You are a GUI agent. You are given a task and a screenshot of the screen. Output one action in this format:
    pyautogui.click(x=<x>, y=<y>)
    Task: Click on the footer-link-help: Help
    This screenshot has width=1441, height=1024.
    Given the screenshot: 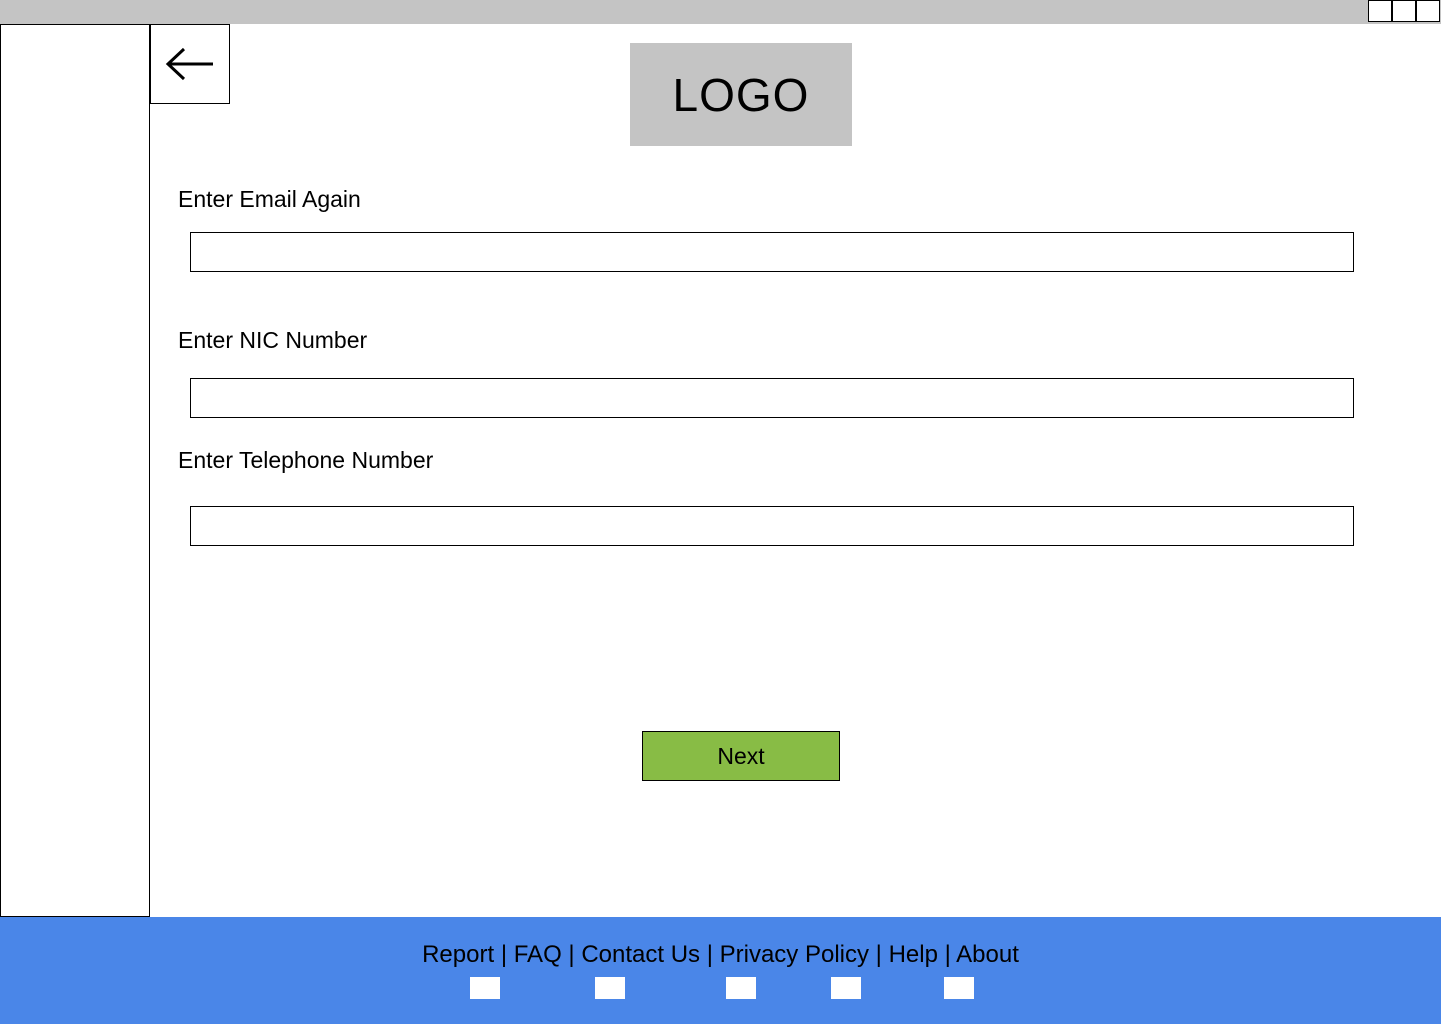 What is the action you would take?
    pyautogui.click(x=913, y=954)
    